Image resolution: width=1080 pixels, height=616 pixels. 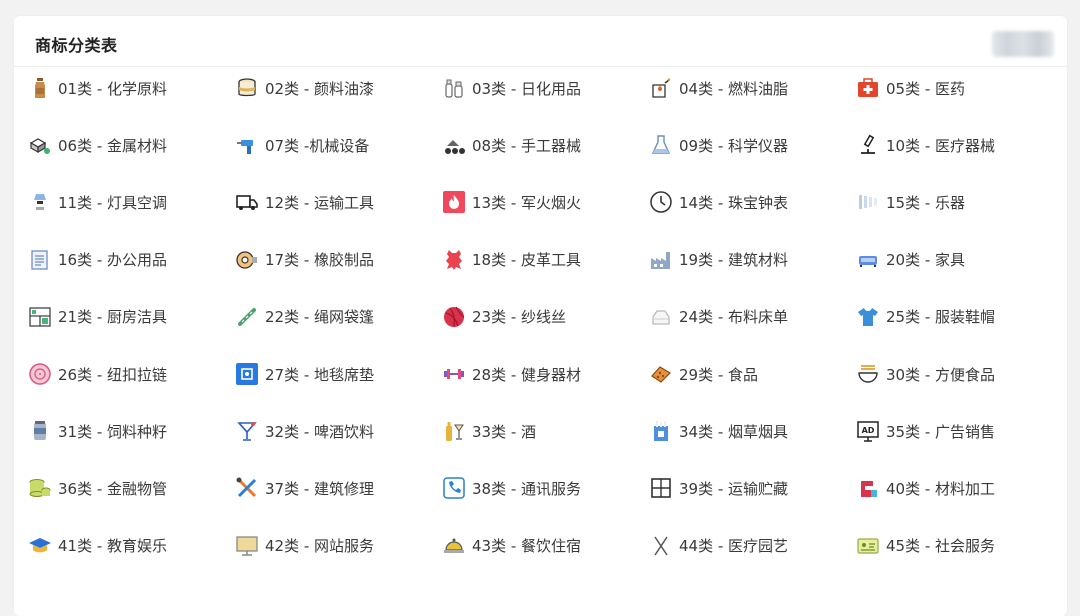 What do you see at coordinates (734, 317) in the screenshot?
I see `category-label: 24类 - 布料床单` at bounding box center [734, 317].